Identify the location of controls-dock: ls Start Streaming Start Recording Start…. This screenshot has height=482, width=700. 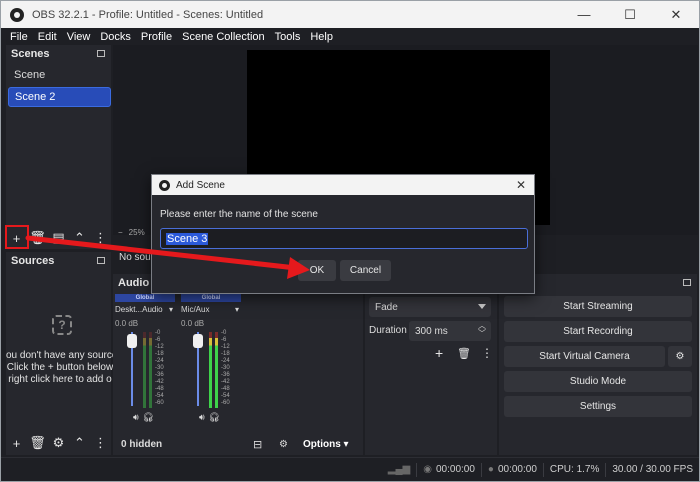
(598, 364).